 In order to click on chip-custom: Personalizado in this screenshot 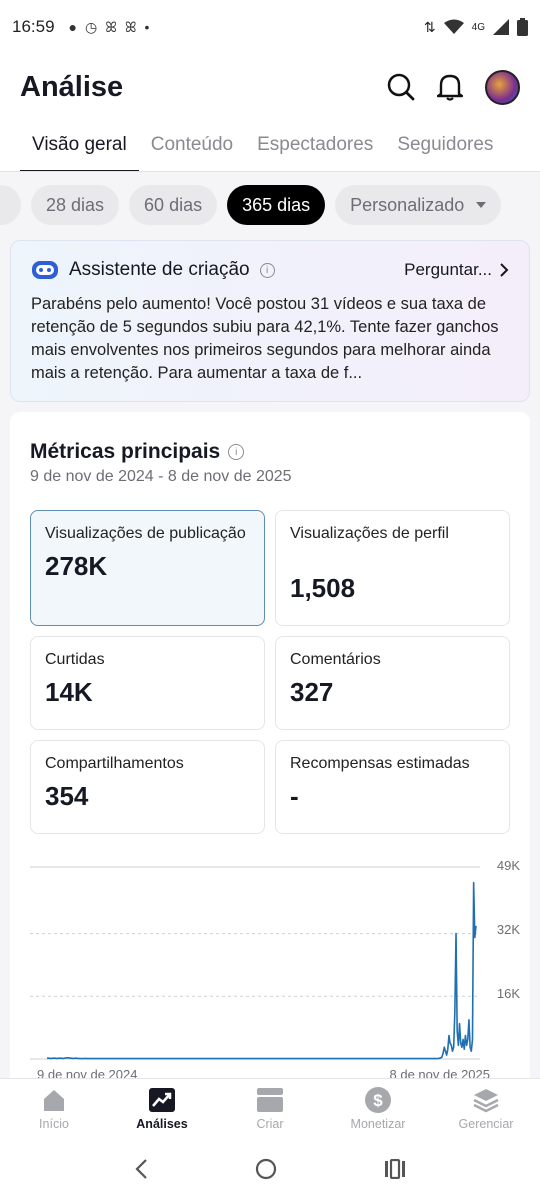, I will do `click(418, 205)`.